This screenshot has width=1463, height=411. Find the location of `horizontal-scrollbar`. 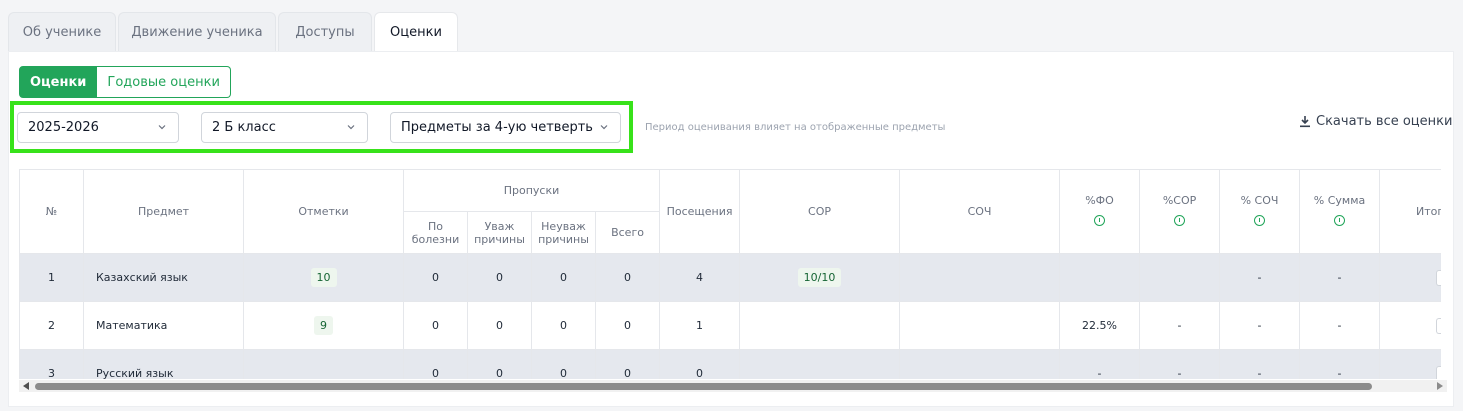

horizontal-scrollbar is located at coordinates (733, 386).